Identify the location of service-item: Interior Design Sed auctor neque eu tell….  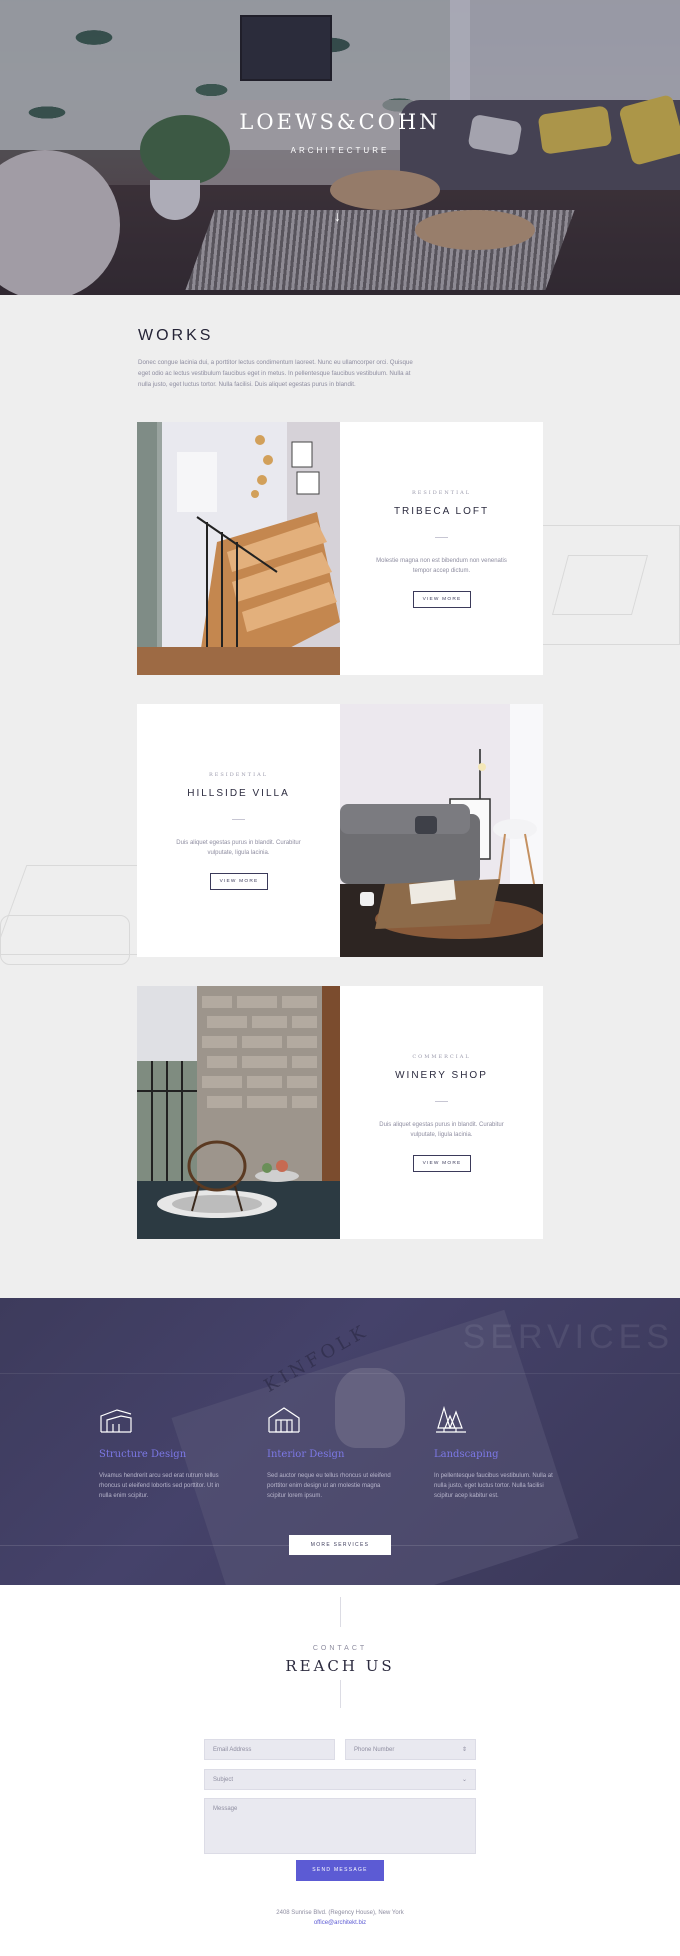
(332, 1453).